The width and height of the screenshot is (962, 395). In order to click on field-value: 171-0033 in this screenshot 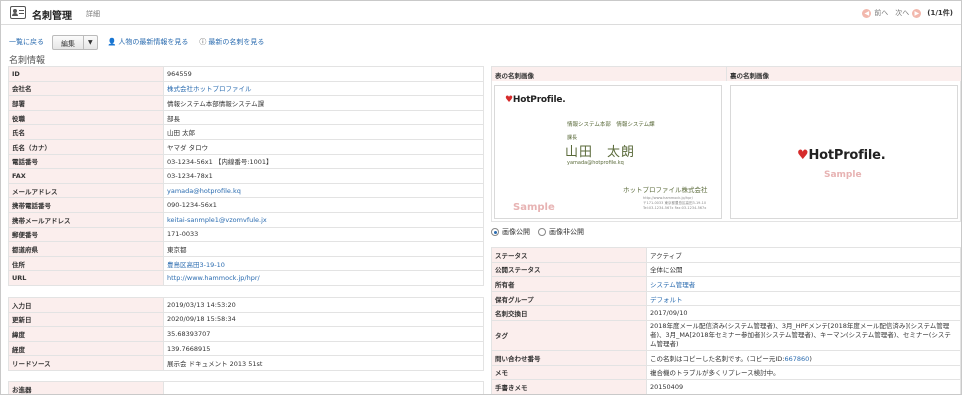, I will do `click(323, 234)`.